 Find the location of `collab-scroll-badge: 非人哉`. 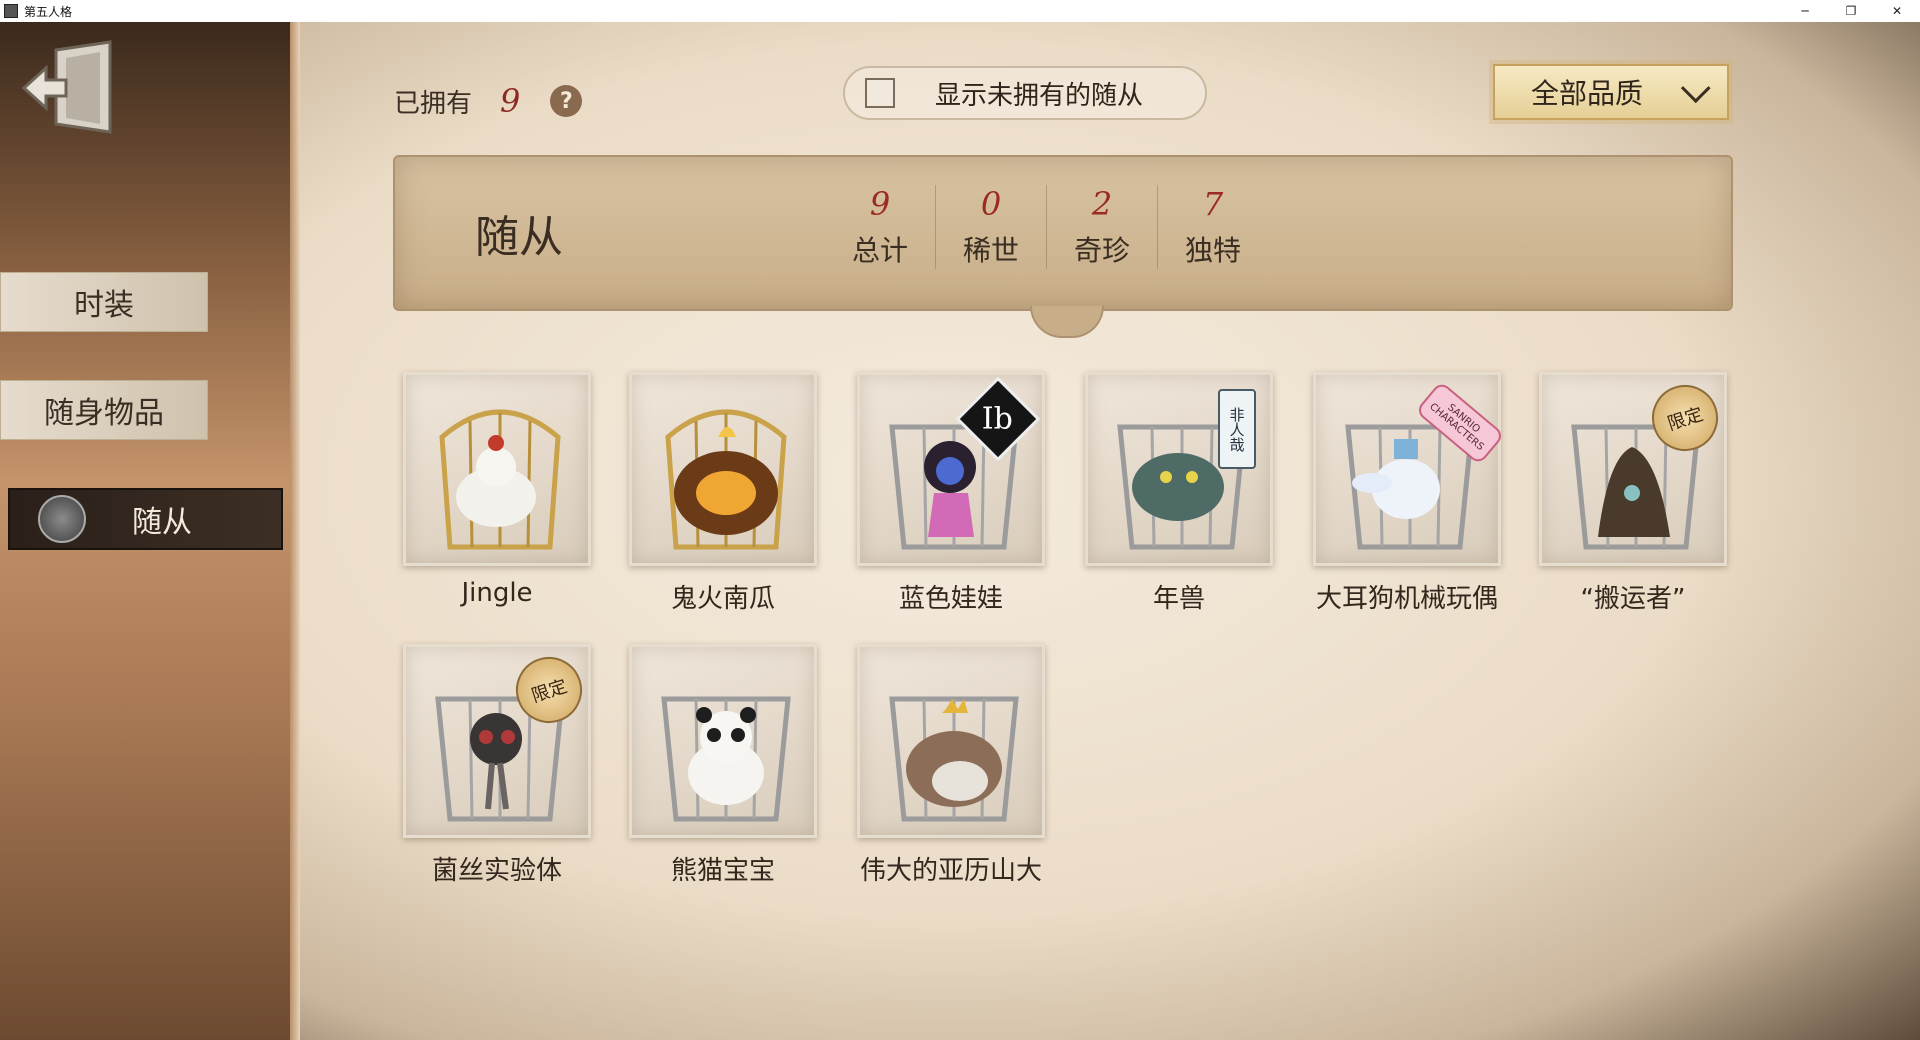

collab-scroll-badge: 非人哉 is located at coordinates (1237, 429).